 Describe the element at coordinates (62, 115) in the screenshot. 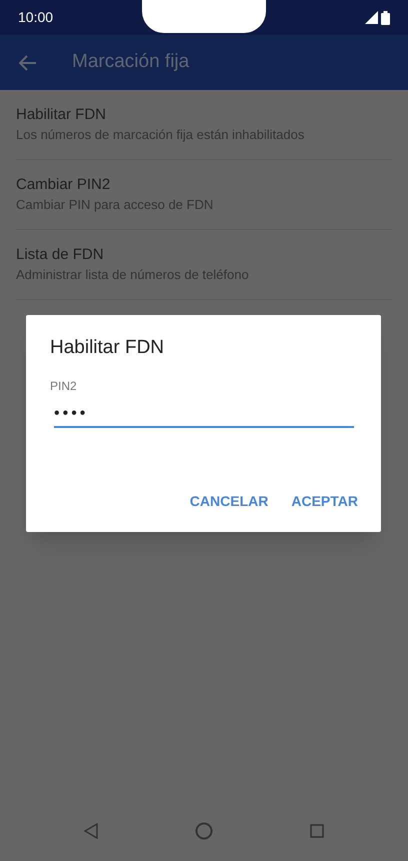

I see `item-title: Habilitar FDN` at that location.